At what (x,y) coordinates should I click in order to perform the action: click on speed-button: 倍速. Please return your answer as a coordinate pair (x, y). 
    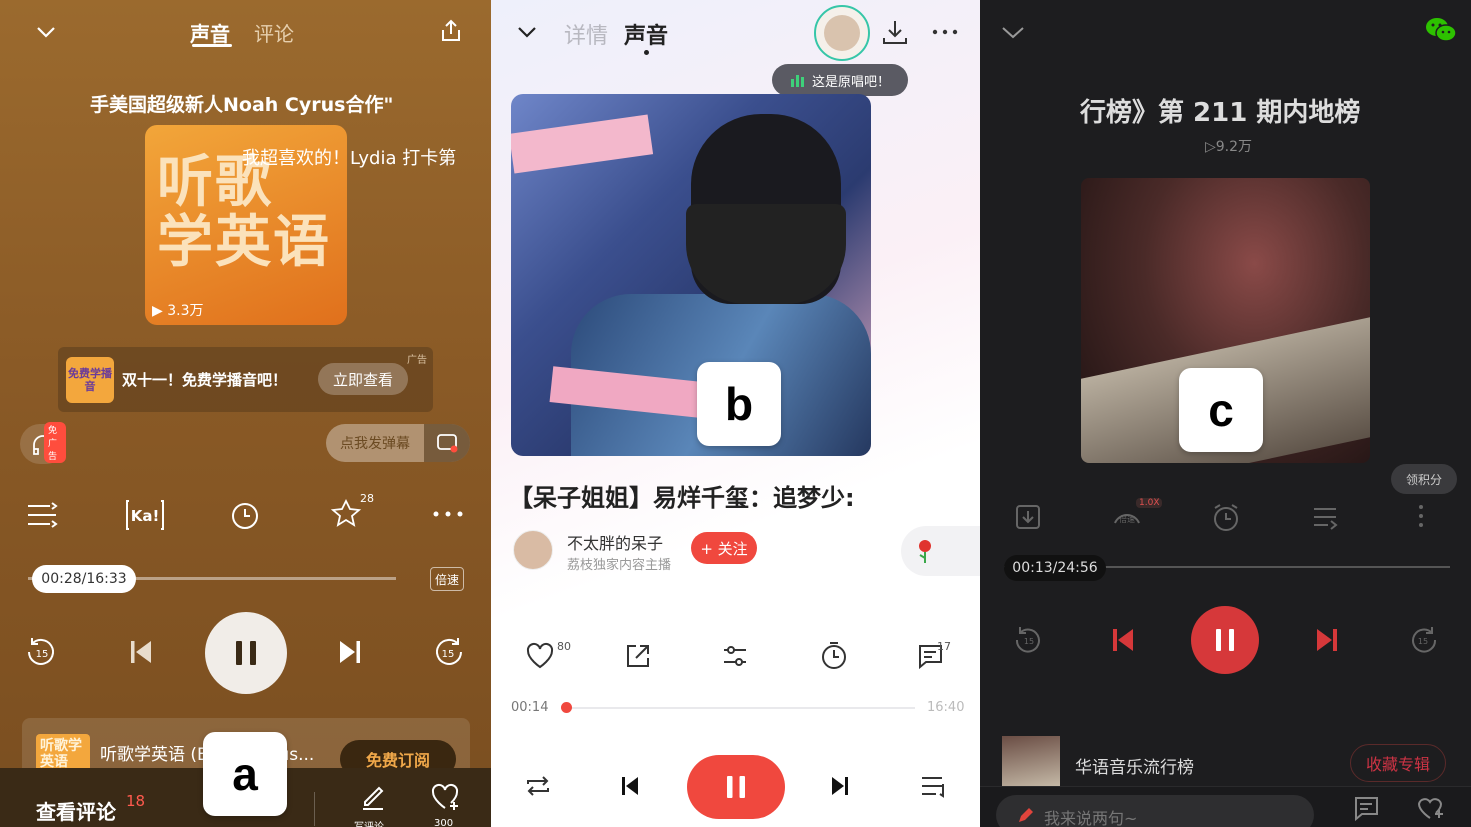
    Looking at the image, I should click on (447, 579).